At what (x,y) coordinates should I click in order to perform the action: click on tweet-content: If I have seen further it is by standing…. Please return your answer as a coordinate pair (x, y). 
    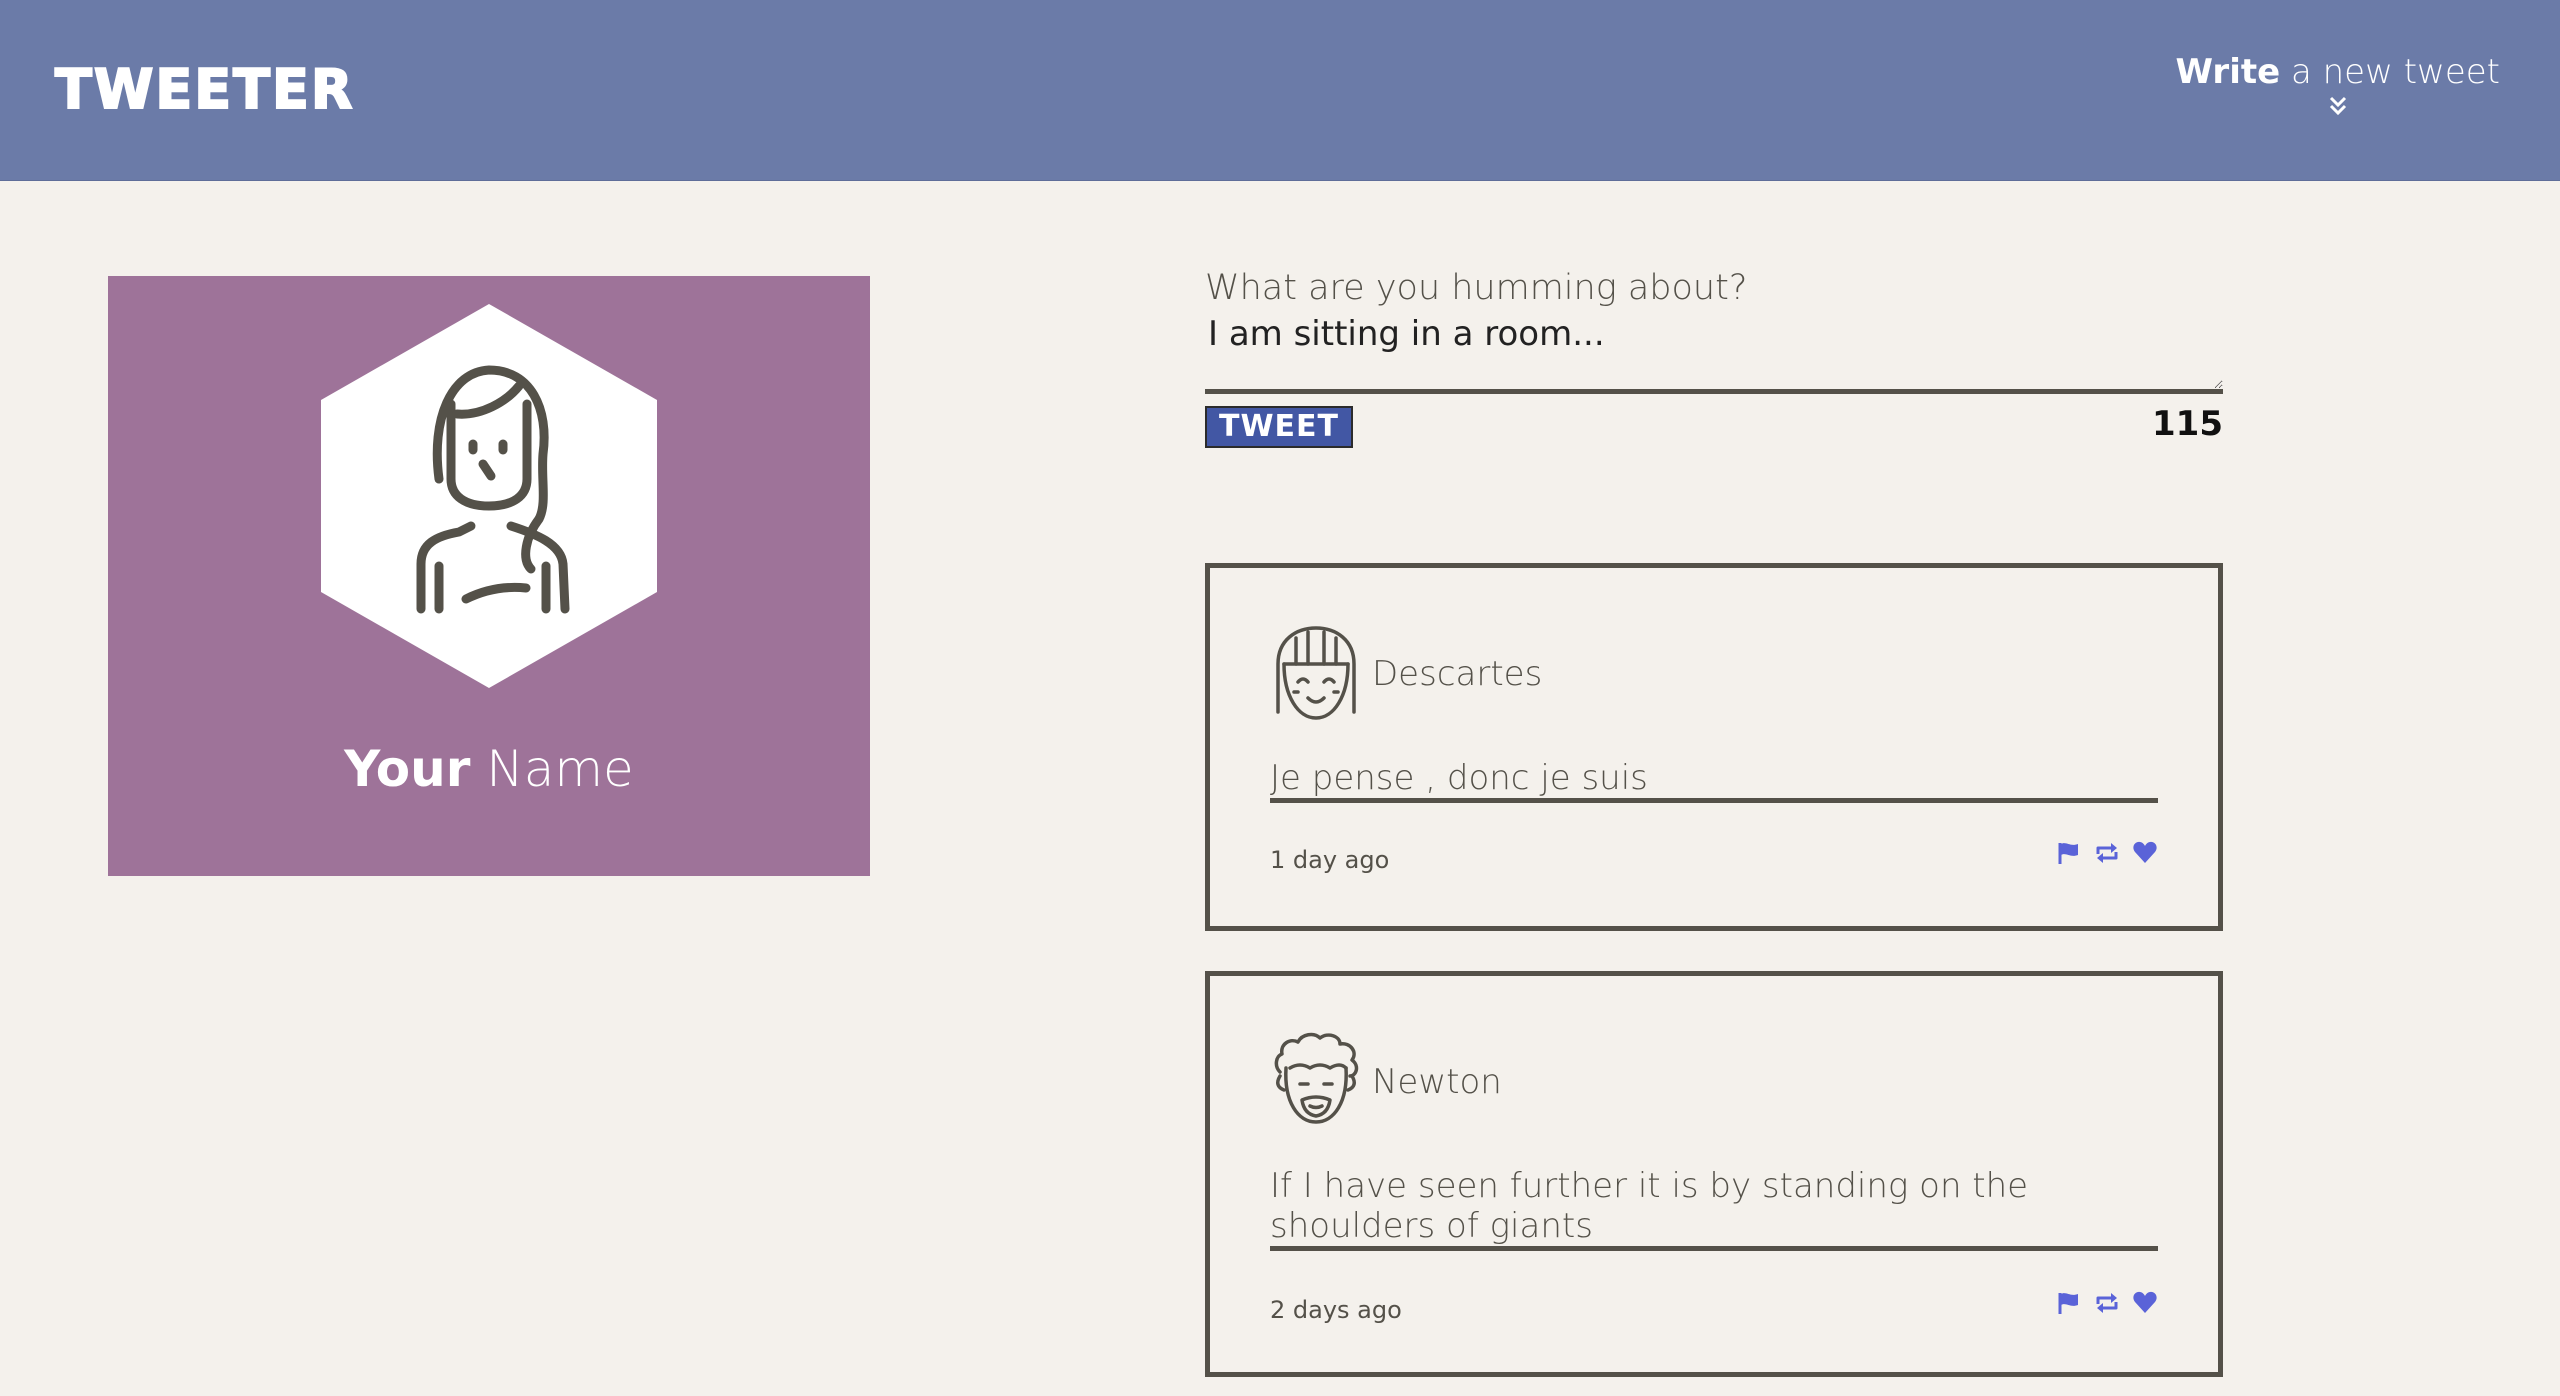
    Looking at the image, I should click on (1714, 1208).